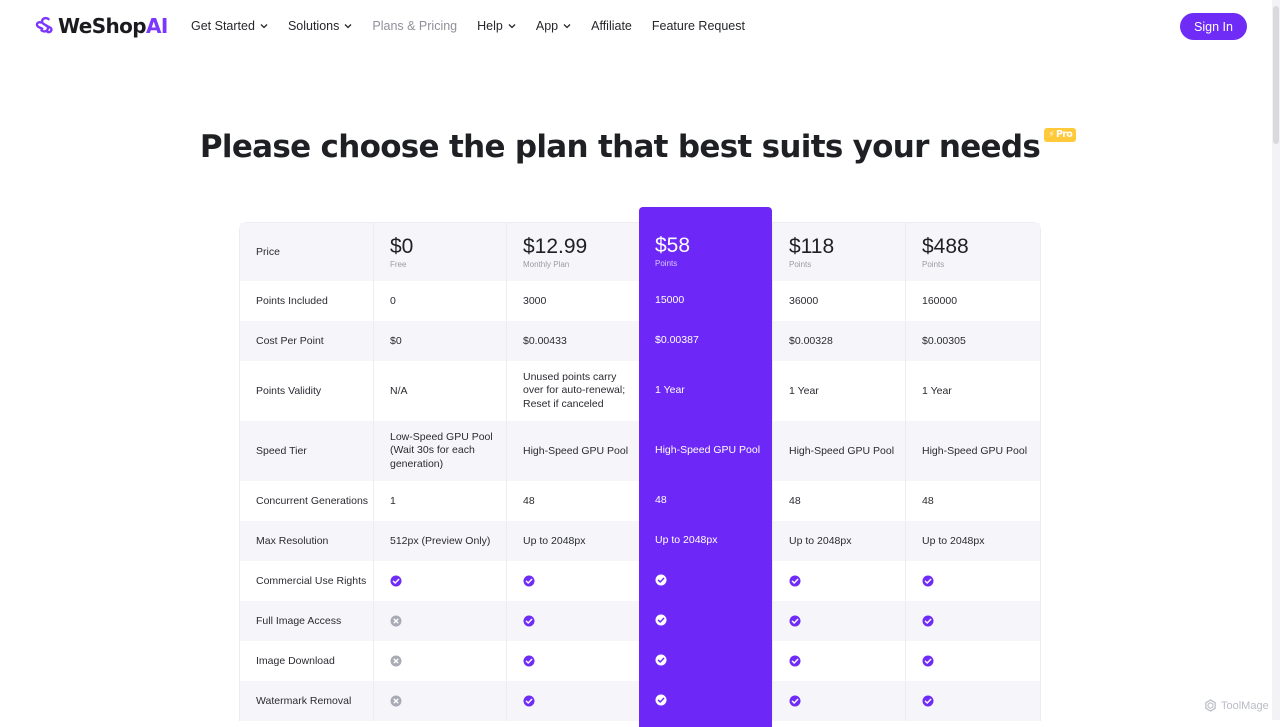 The height and width of the screenshot is (727, 1280). What do you see at coordinates (44, 25) in the screenshot?
I see `weshop-logo-icon` at bounding box center [44, 25].